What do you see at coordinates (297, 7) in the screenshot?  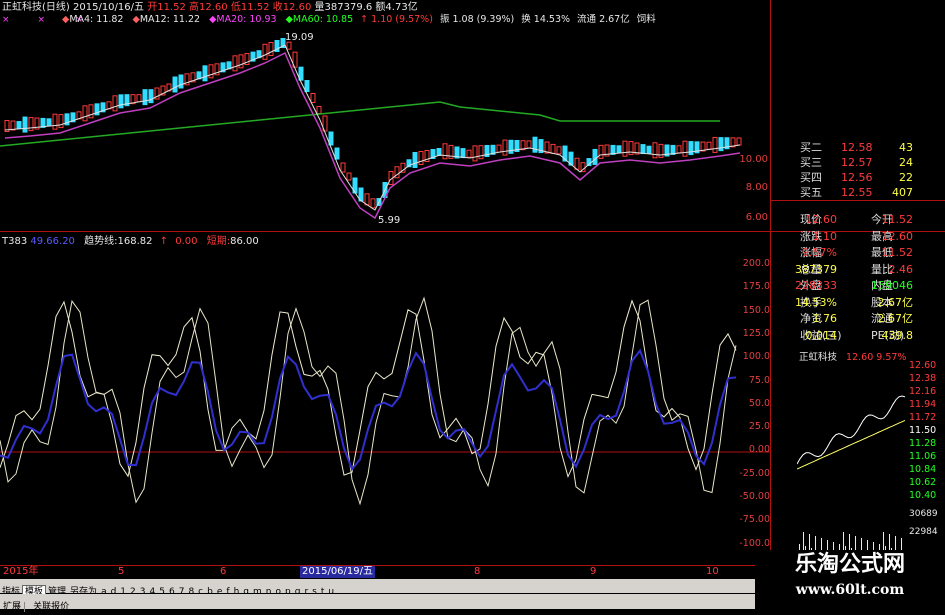 I see `close-value: 12.60` at bounding box center [297, 7].